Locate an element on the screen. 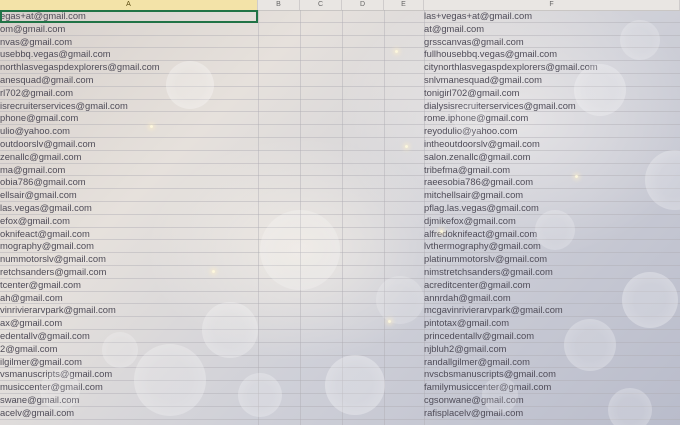 This screenshot has width=680, height=425. cell-column-f: las+vegas+at@gmail.com is located at coordinates (552, 16).